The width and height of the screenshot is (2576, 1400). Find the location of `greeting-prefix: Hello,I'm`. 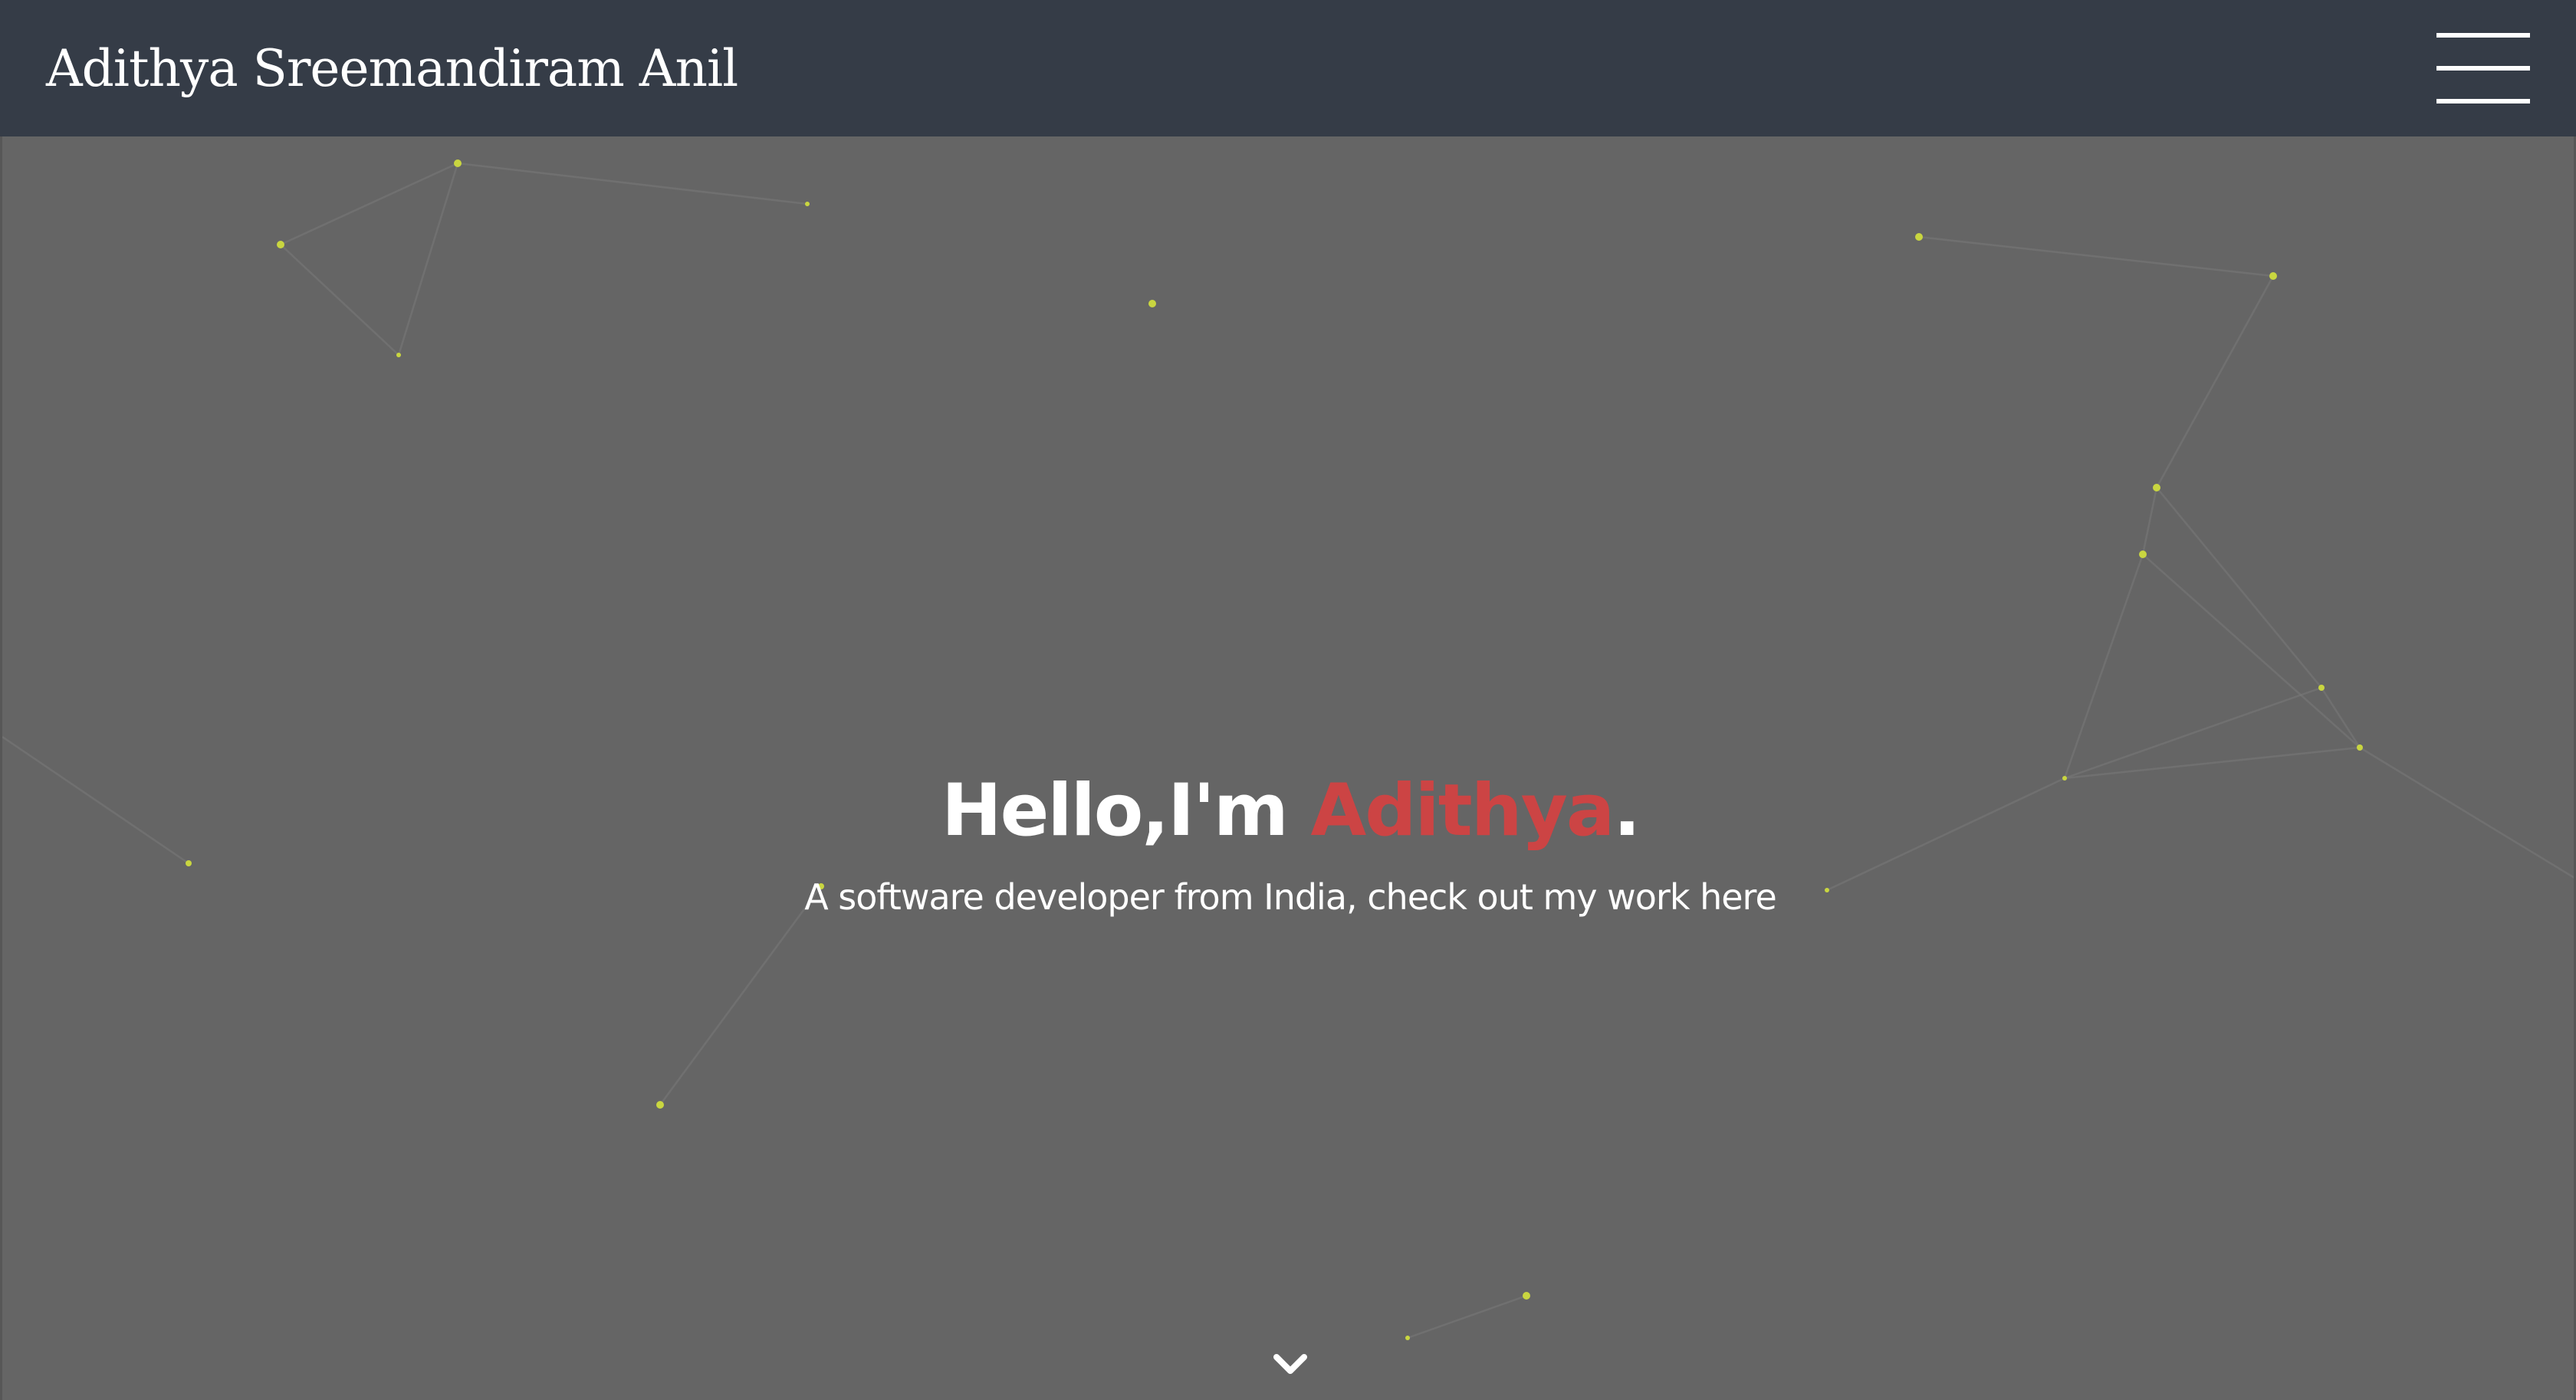

greeting-prefix: Hello,I'm is located at coordinates (1126, 811).